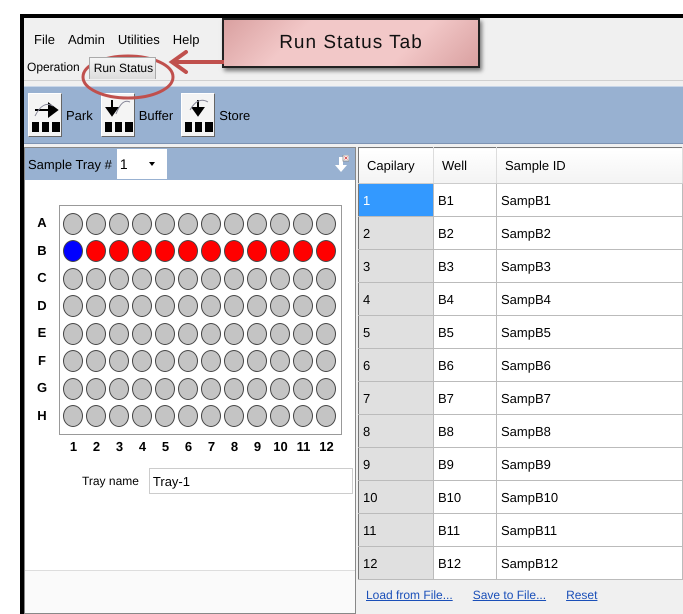 The image size is (683, 614). I want to click on menu-item: File, so click(49, 41).